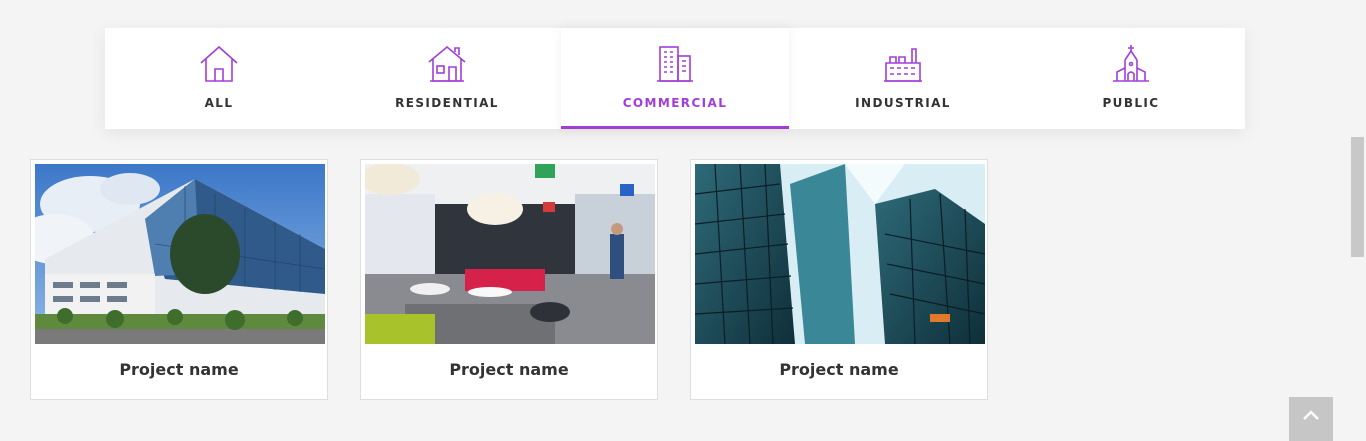 This screenshot has width=1366, height=441. Describe the element at coordinates (1131, 103) in the screenshot. I see `tab-label: PUBLIC` at that location.